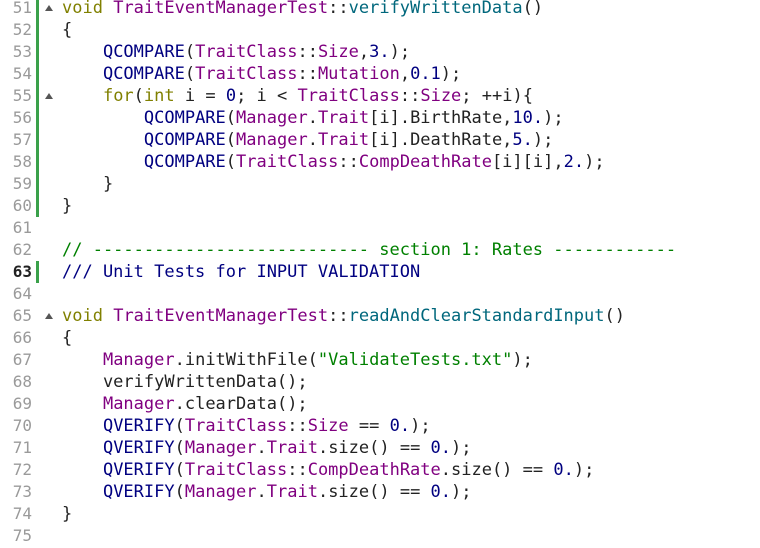 Image resolution: width=760 pixels, height=548 pixels. Describe the element at coordinates (411, 514) in the screenshot. I see `code-line: }` at that location.